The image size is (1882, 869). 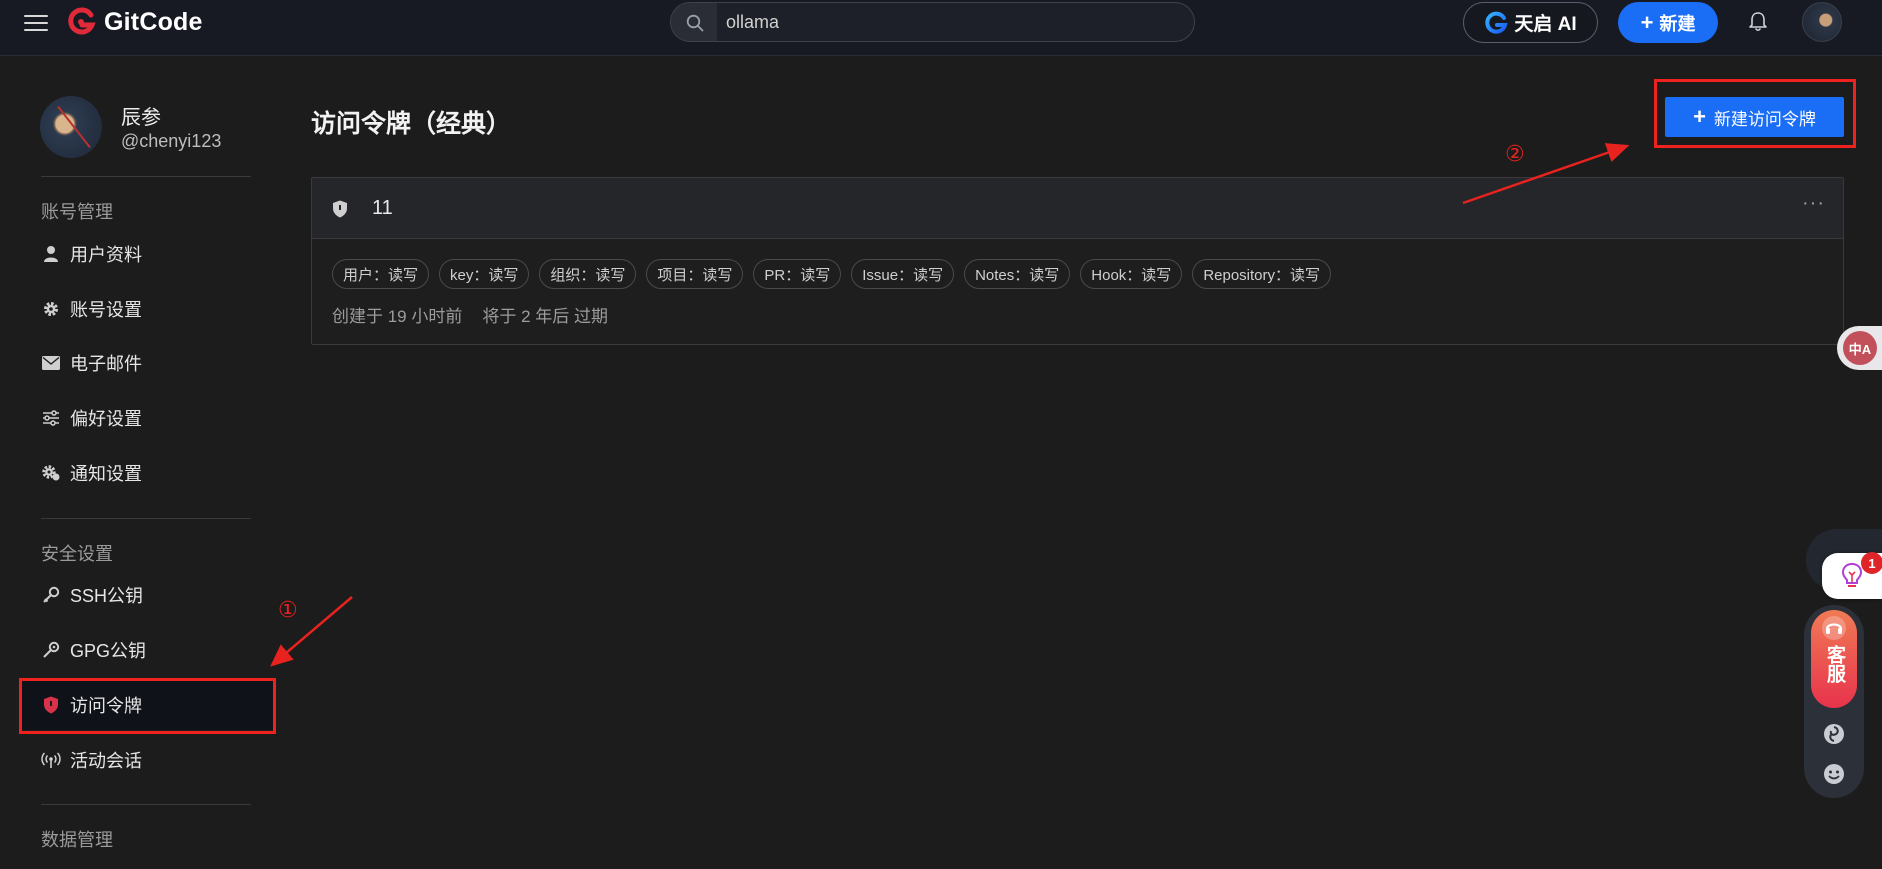 What do you see at coordinates (1758, 22) in the screenshot?
I see `bell-icon` at bounding box center [1758, 22].